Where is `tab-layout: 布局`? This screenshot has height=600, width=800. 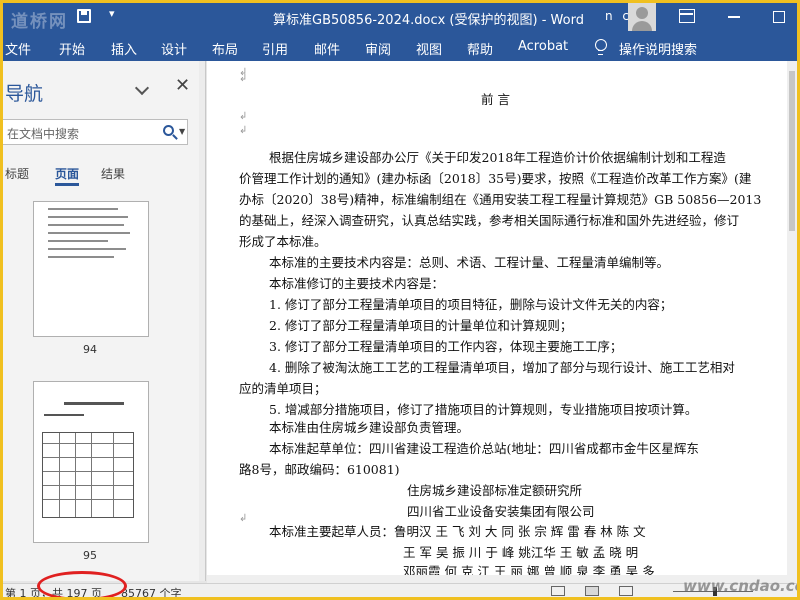
tab-layout: 布局 is located at coordinates (225, 48).